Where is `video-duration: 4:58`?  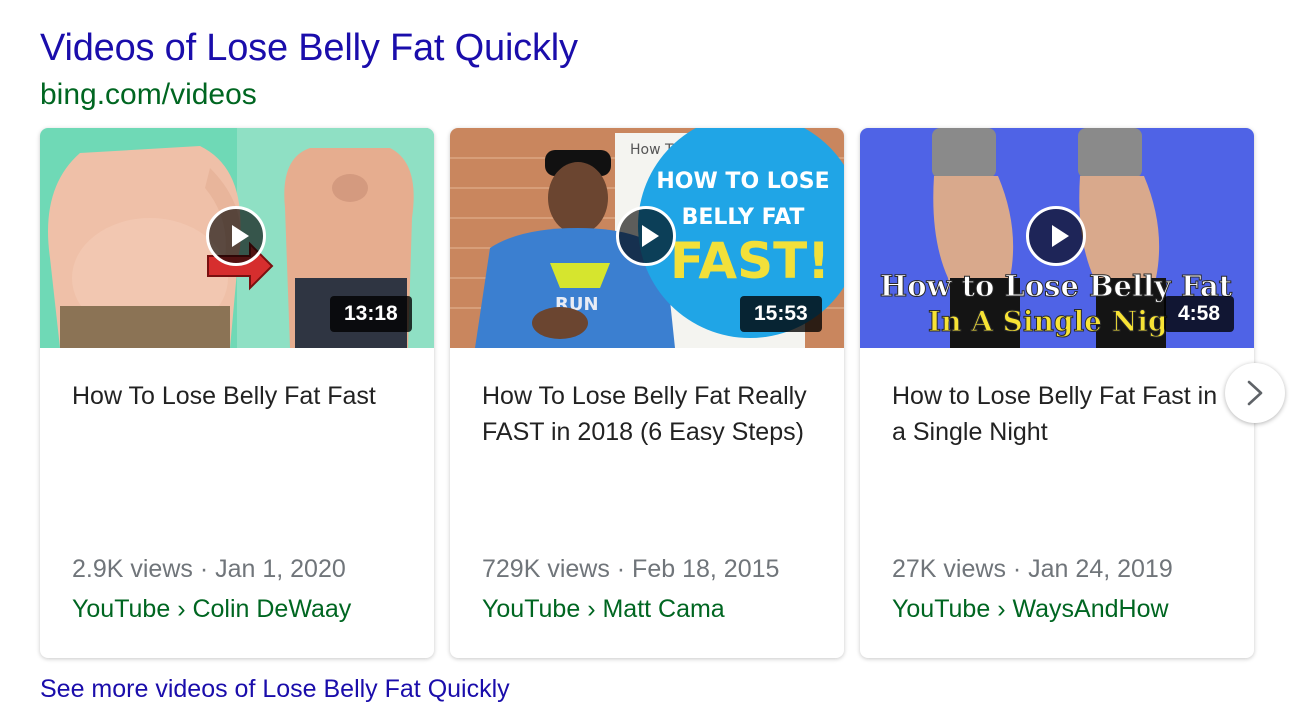 video-duration: 4:58 is located at coordinates (1199, 314).